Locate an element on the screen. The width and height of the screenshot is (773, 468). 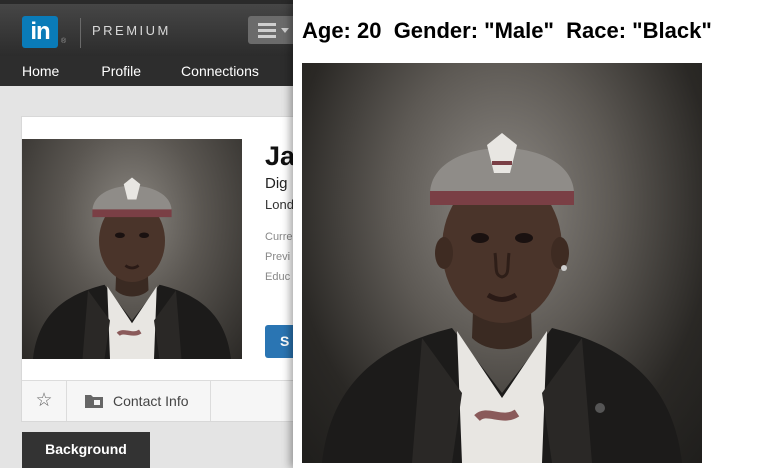
nav-item-profile: Profile is located at coordinates (121, 71).